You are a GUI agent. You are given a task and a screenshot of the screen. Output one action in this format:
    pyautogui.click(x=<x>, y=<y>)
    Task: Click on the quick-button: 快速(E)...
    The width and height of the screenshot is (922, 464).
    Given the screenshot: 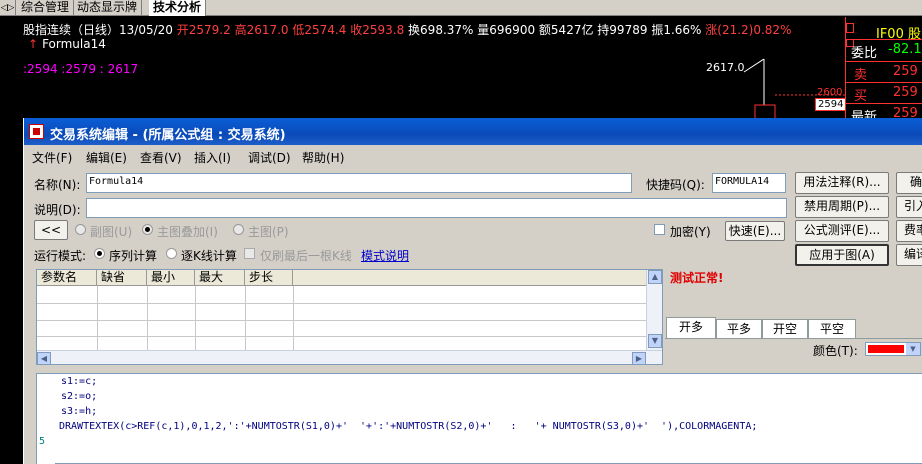 What is the action you would take?
    pyautogui.click(x=755, y=231)
    